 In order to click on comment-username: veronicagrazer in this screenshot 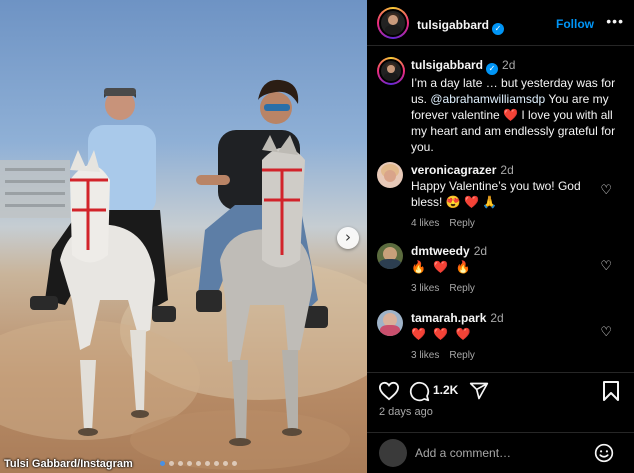, I will do `click(453, 170)`.